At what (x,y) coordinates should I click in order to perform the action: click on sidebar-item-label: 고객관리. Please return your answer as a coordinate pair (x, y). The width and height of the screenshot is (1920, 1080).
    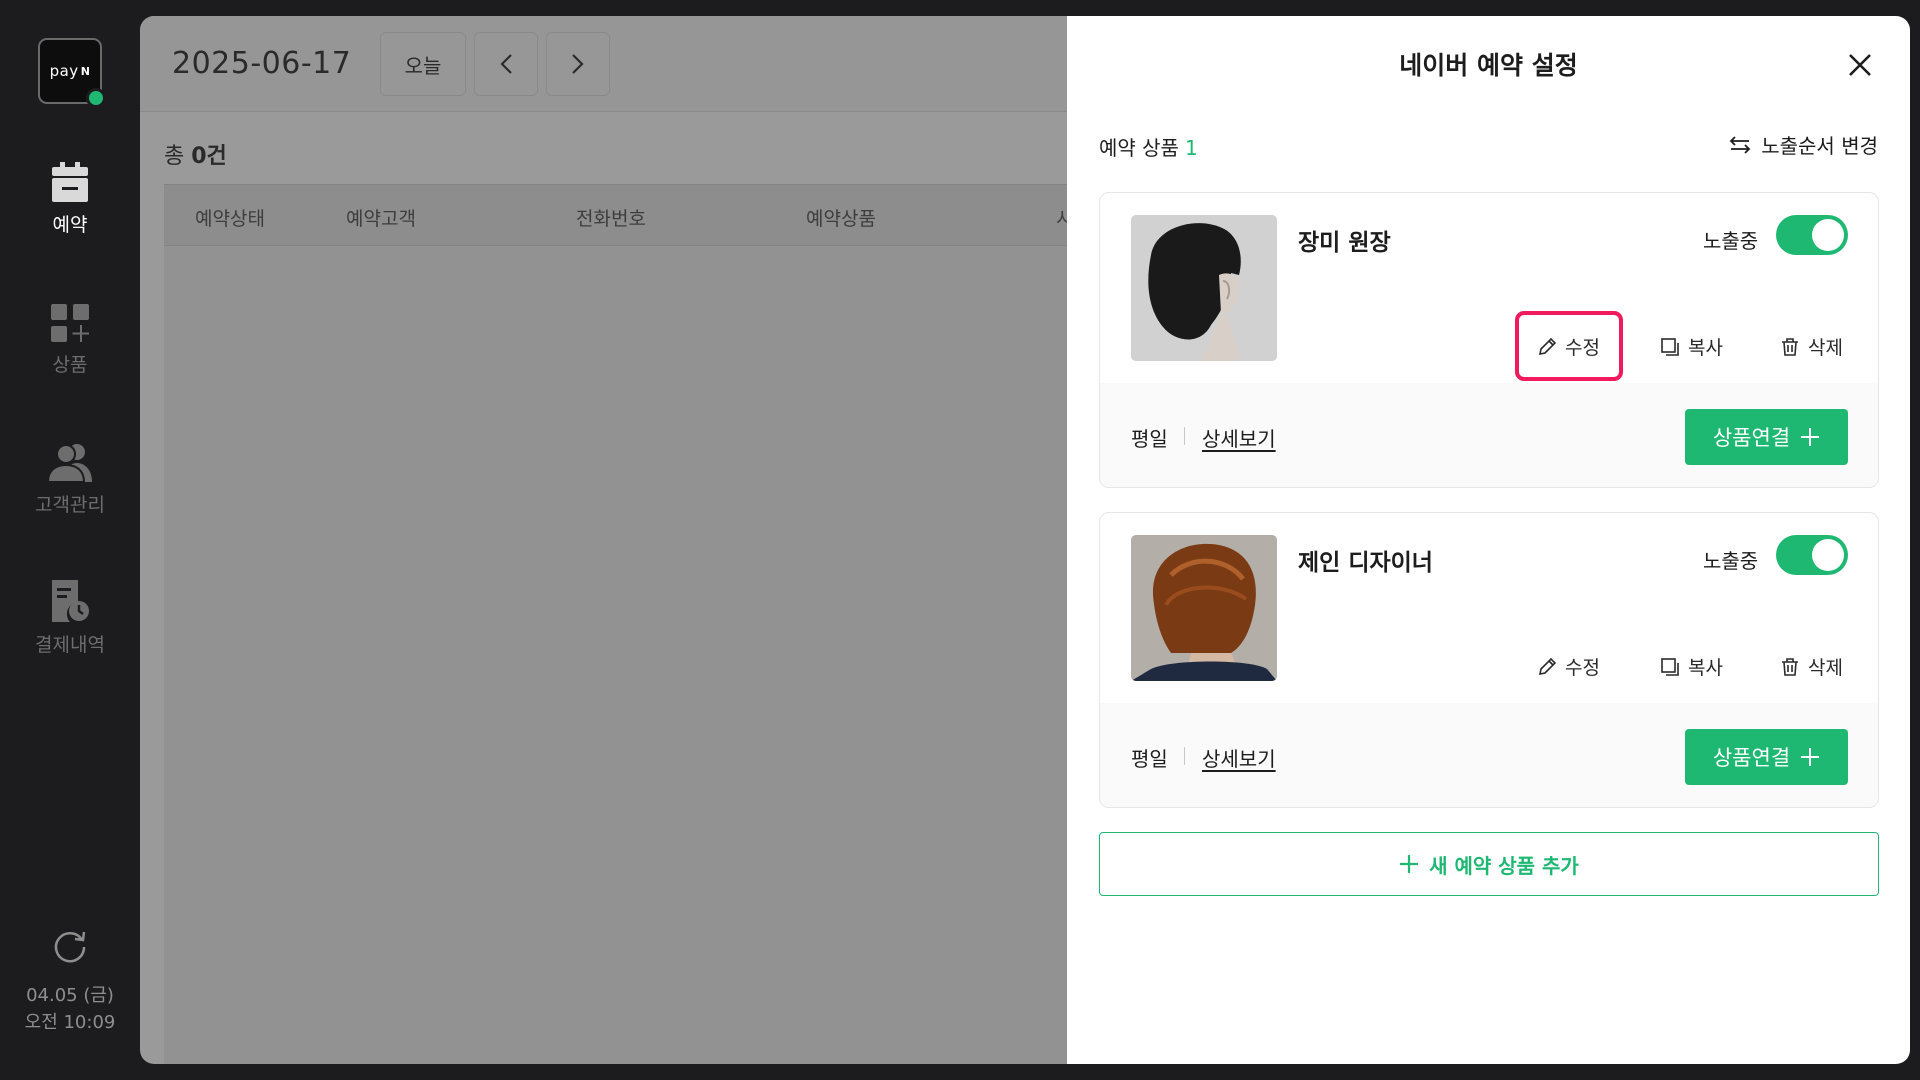
    Looking at the image, I should click on (70, 505).